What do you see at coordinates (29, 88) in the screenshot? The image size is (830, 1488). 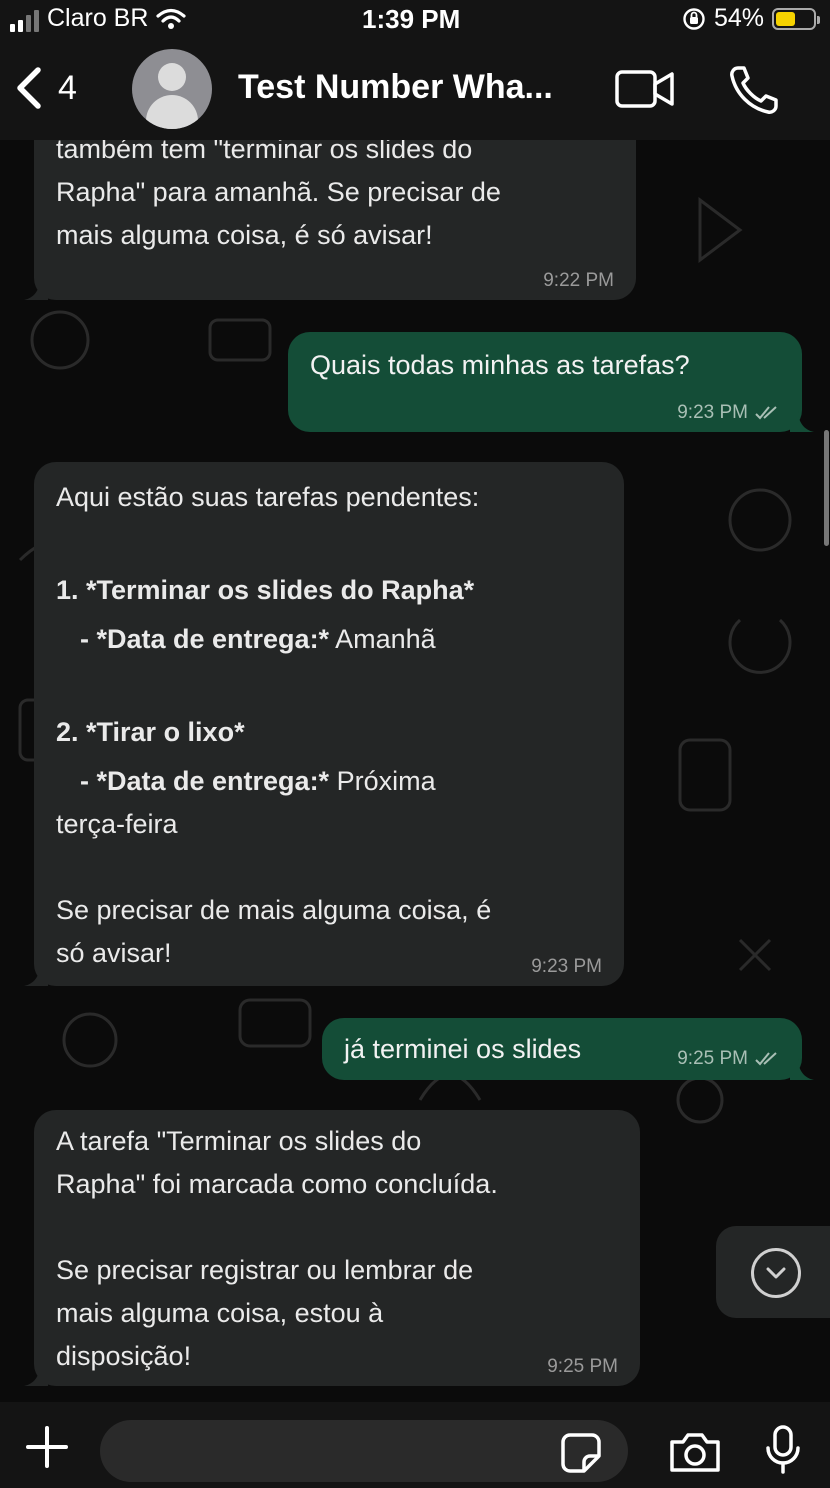 I see `back-chevron-icon` at bounding box center [29, 88].